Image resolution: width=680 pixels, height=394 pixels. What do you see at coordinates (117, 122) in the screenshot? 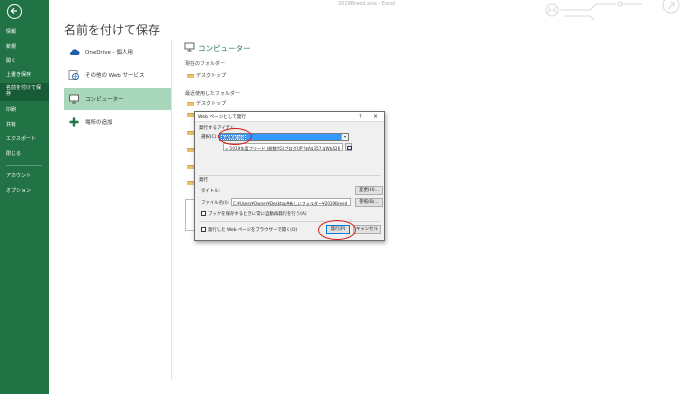
I see `place-add-location: 場所の追加` at bounding box center [117, 122].